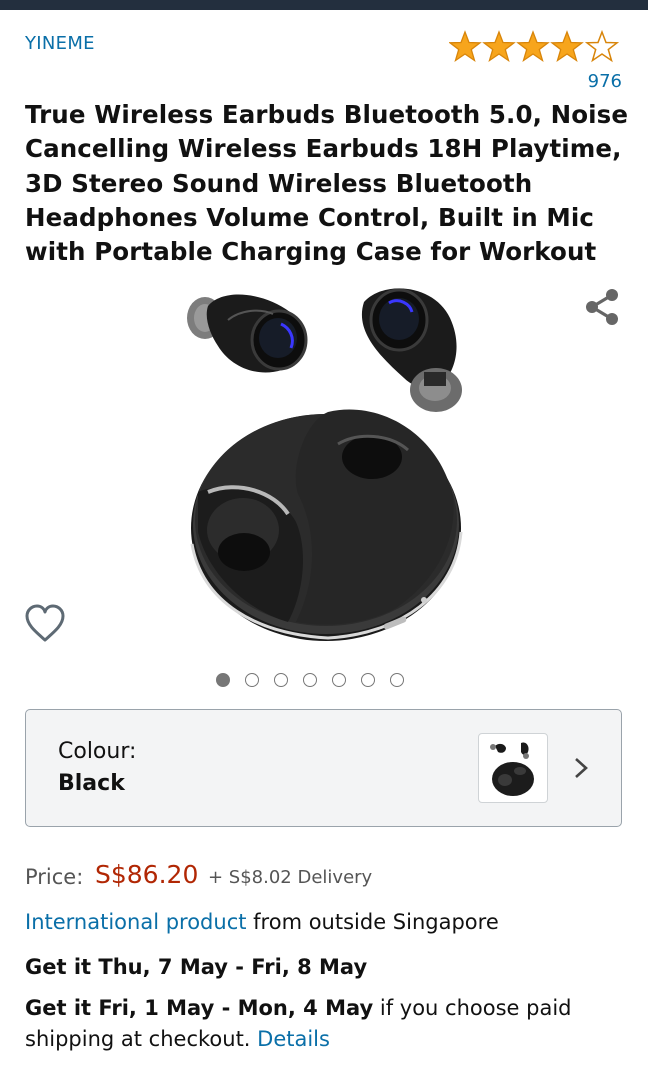  What do you see at coordinates (581, 768) in the screenshot?
I see `chevron-right-icon` at bounding box center [581, 768].